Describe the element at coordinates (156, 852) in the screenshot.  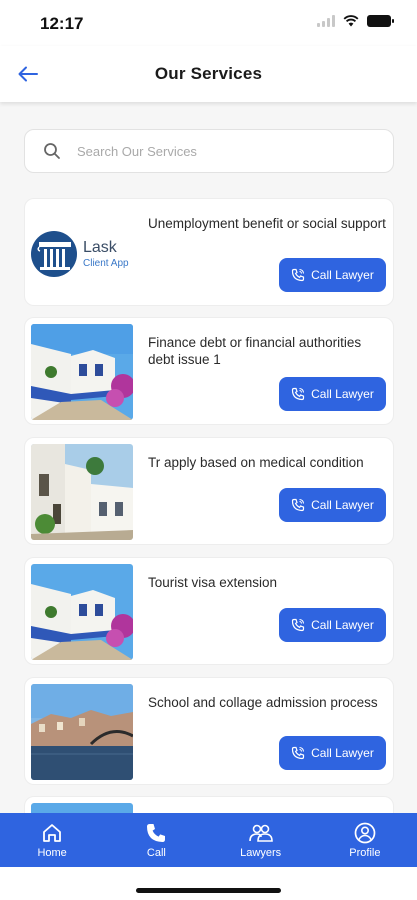
I see `nav-call-label: Call` at that location.